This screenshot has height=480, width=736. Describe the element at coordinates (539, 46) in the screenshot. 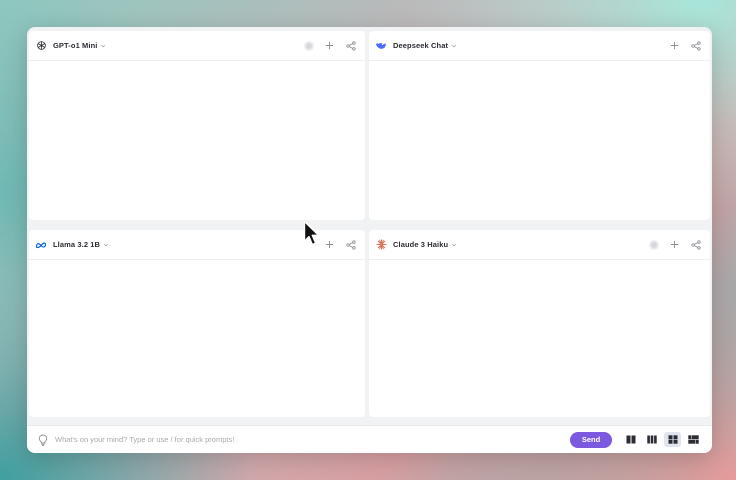

I see `pane-header: Deepseek Chat` at that location.